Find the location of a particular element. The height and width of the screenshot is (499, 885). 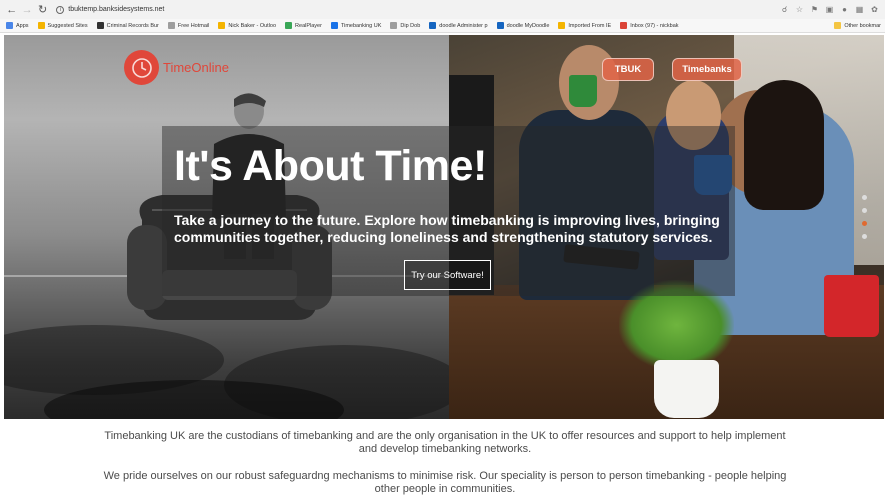

other-bookmarks: Other bookmar is located at coordinates (857, 25).